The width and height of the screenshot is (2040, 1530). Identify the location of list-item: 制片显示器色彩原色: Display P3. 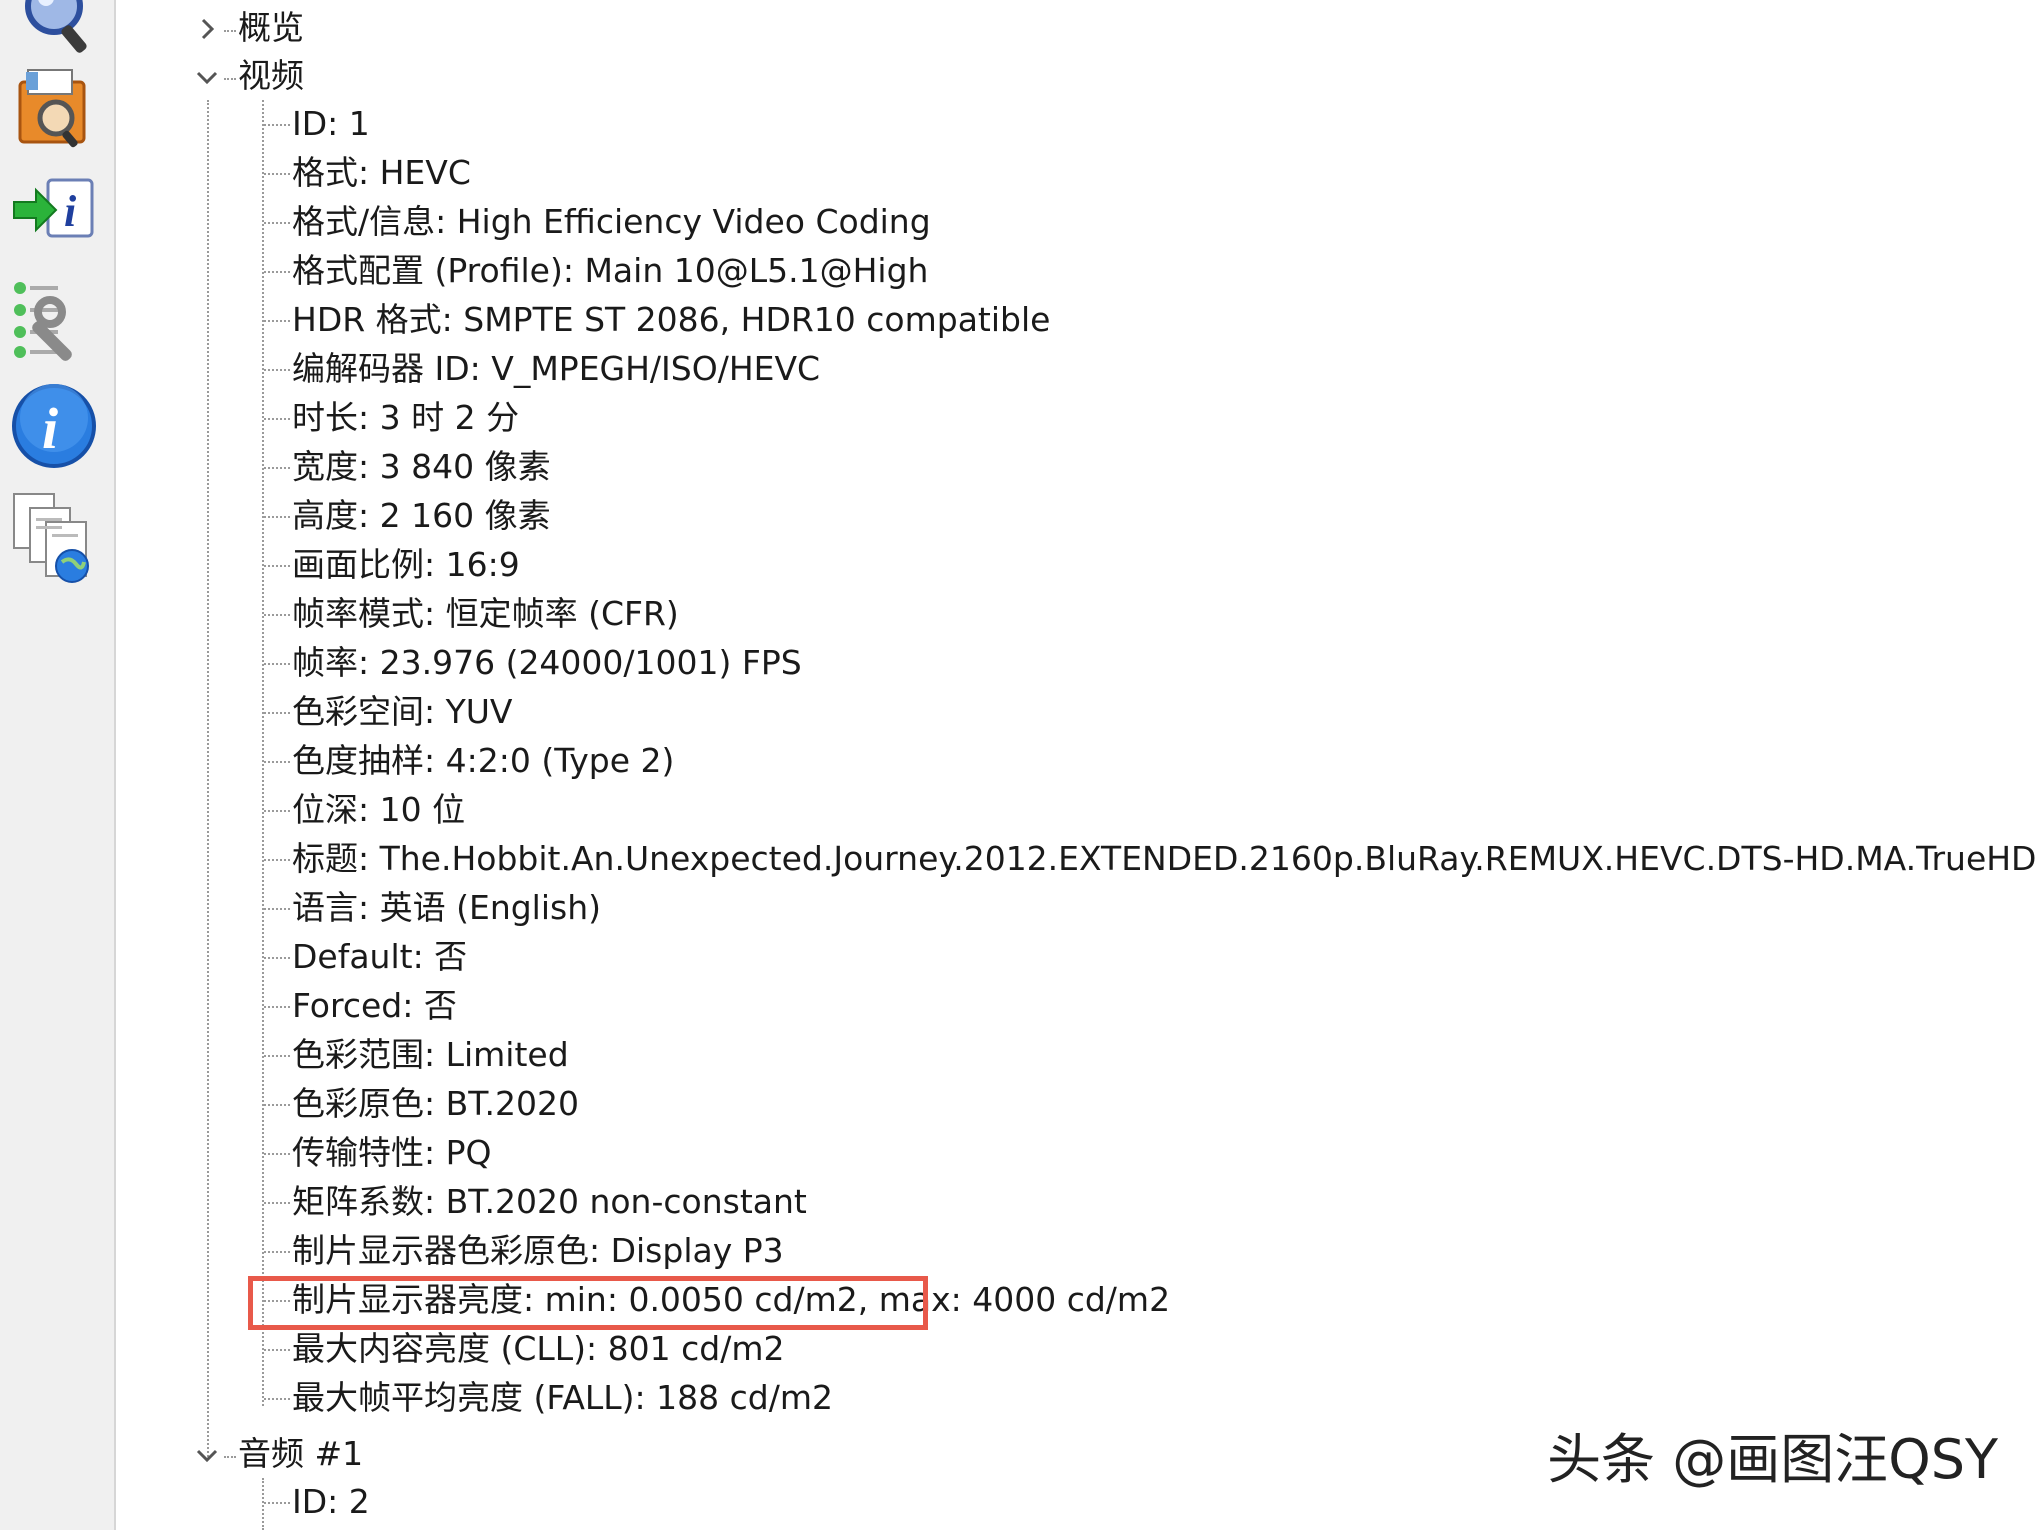
(1077, 1251).